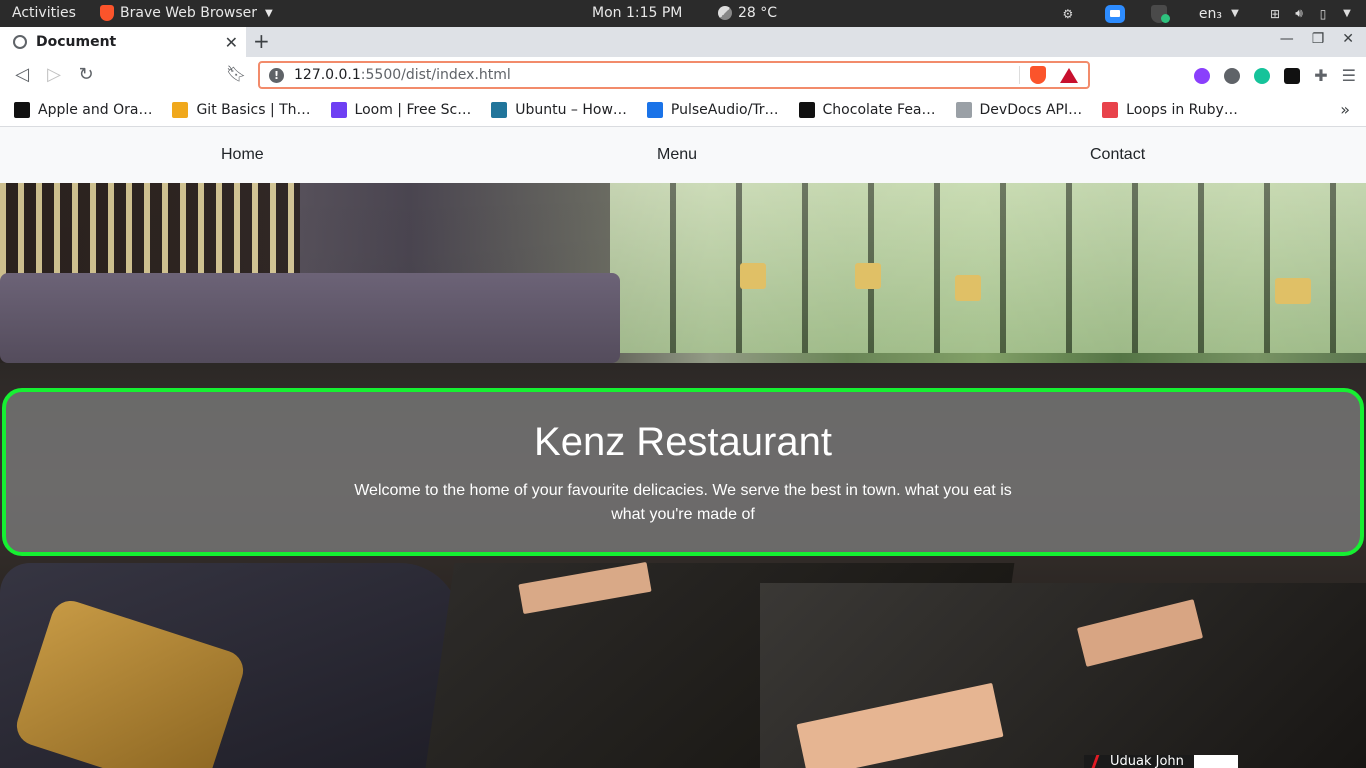 The width and height of the screenshot is (1366, 768). I want to click on new-tab-button: +, so click(261, 41).